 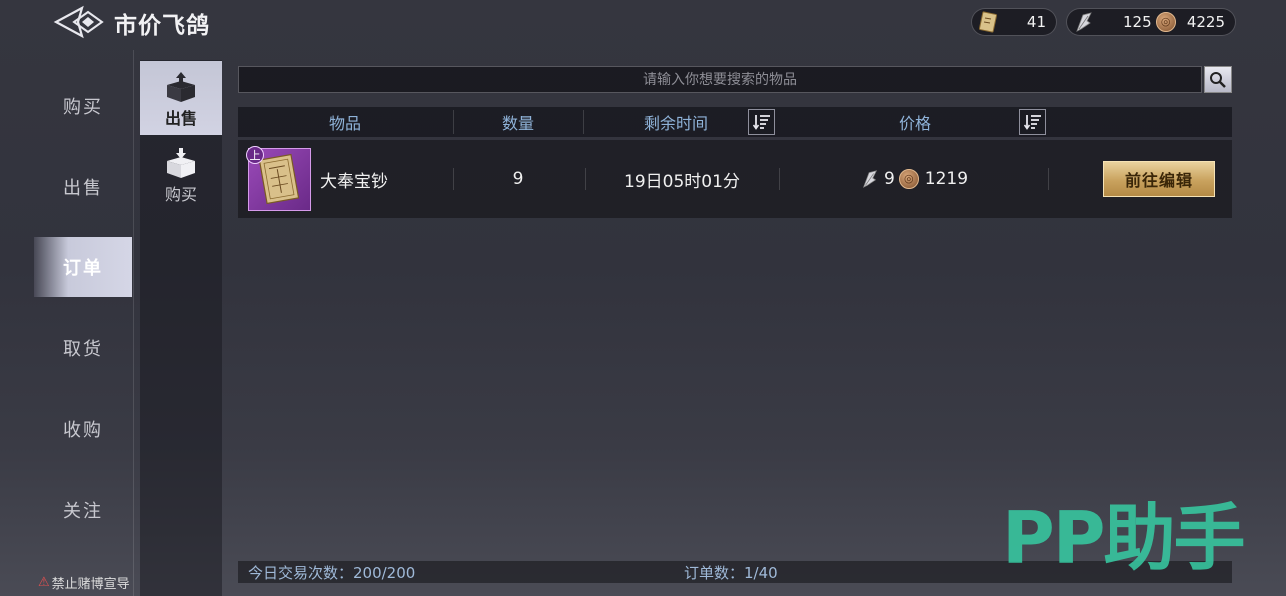 What do you see at coordinates (1124, 538) in the screenshot?
I see `pp-assistant-watermark: PP助手` at bounding box center [1124, 538].